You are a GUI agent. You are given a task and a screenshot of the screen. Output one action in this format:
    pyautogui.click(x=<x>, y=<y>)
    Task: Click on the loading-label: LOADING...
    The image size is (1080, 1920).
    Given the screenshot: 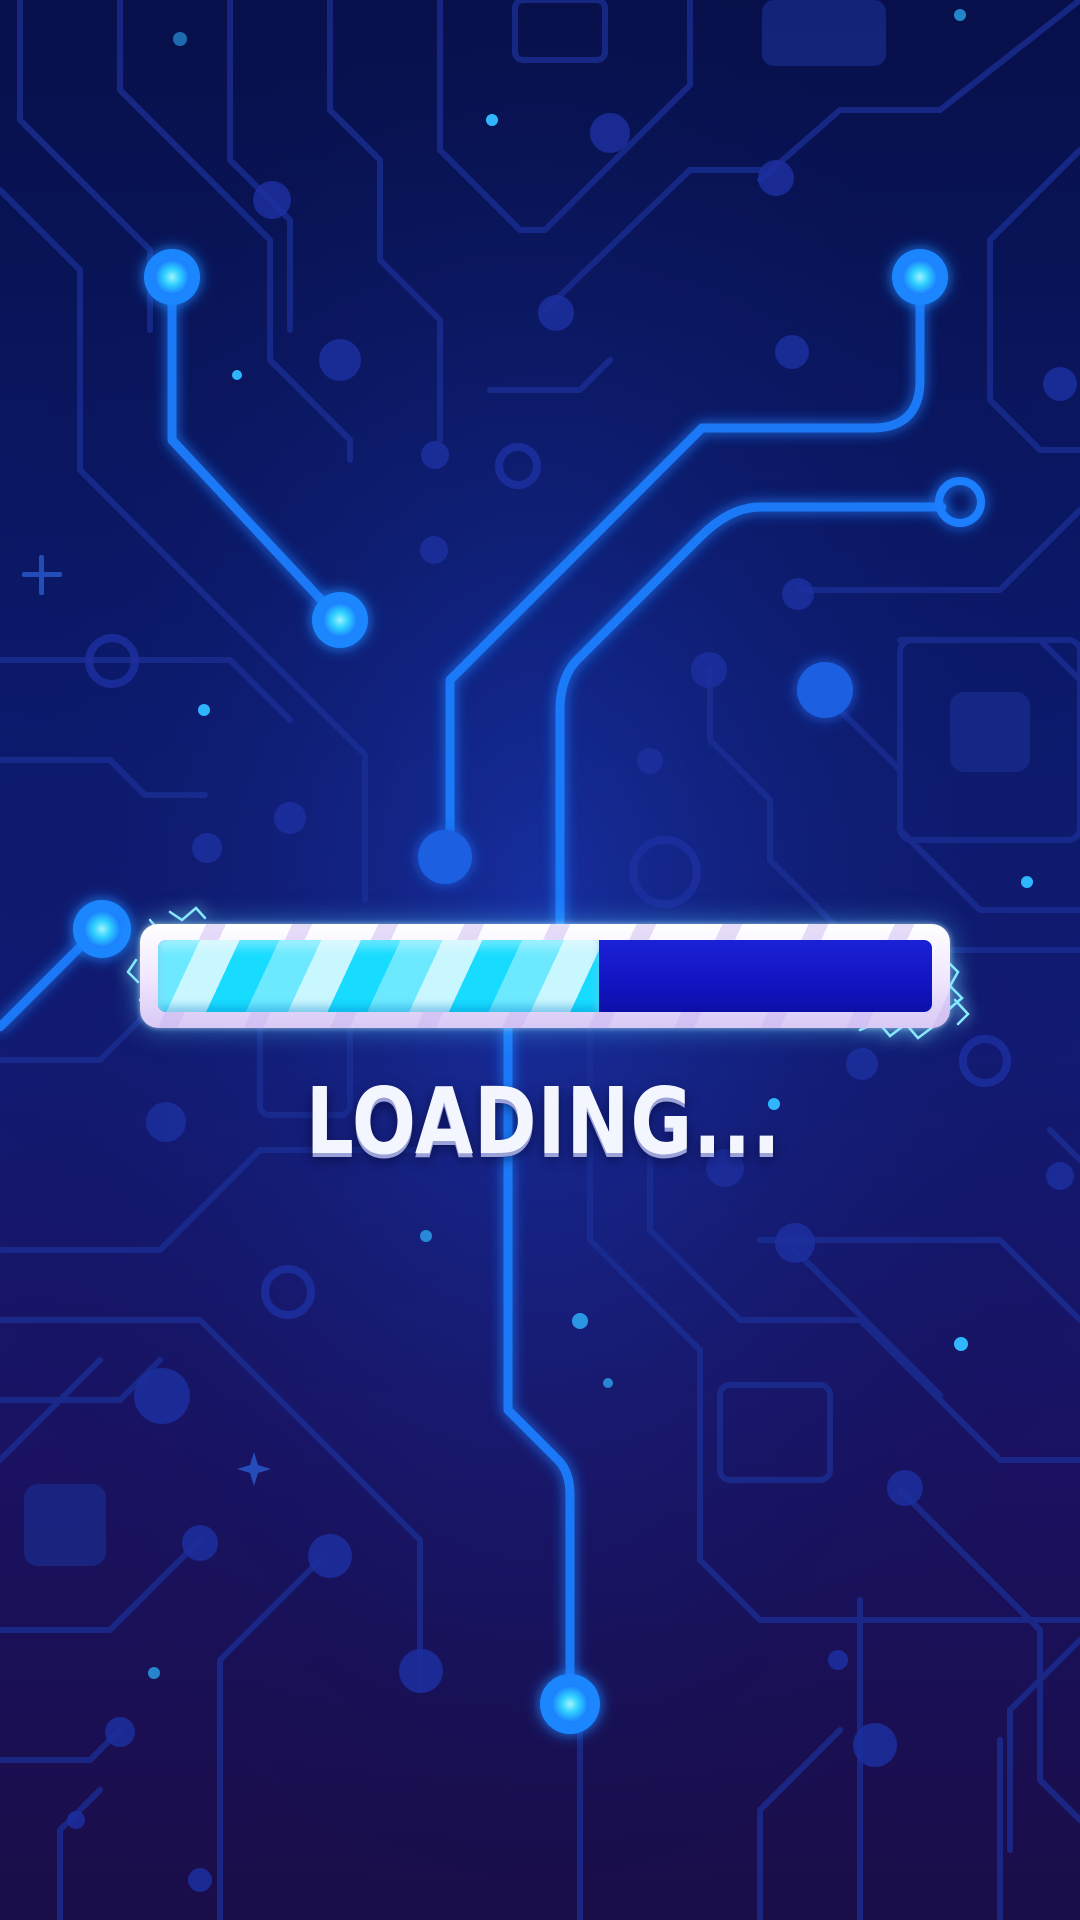 What is the action you would take?
    pyautogui.click(x=543, y=1121)
    